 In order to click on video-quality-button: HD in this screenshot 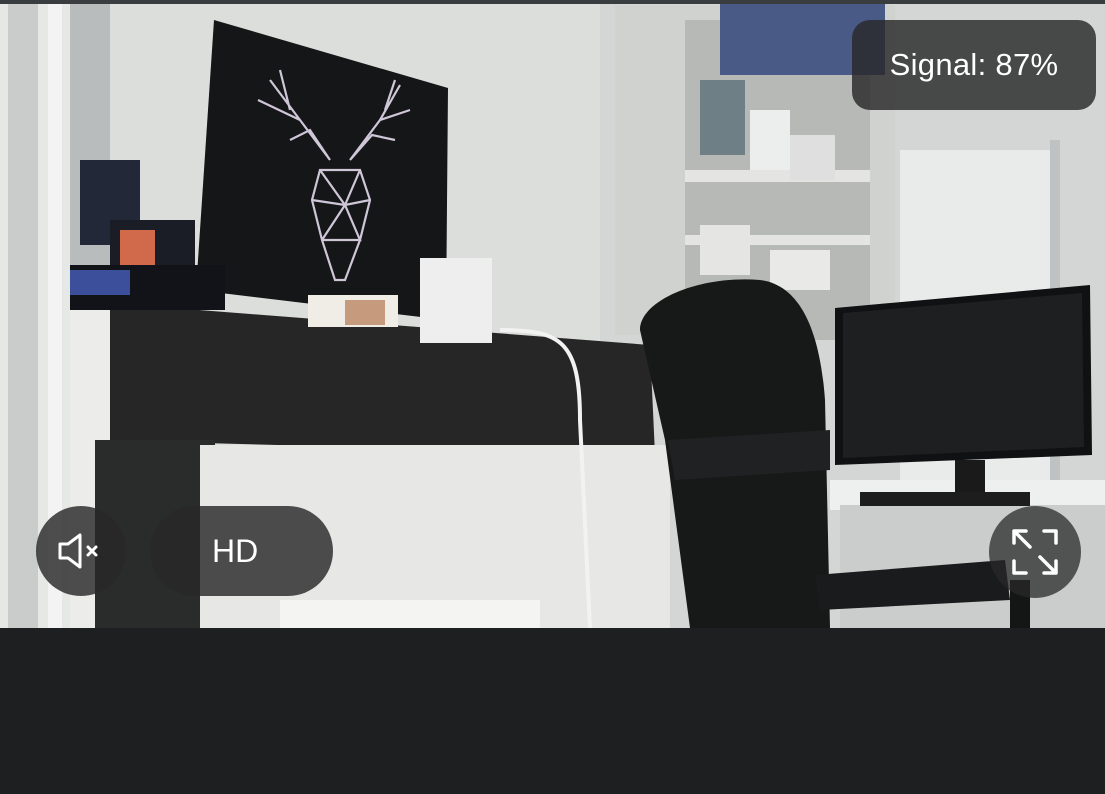, I will do `click(241, 551)`.